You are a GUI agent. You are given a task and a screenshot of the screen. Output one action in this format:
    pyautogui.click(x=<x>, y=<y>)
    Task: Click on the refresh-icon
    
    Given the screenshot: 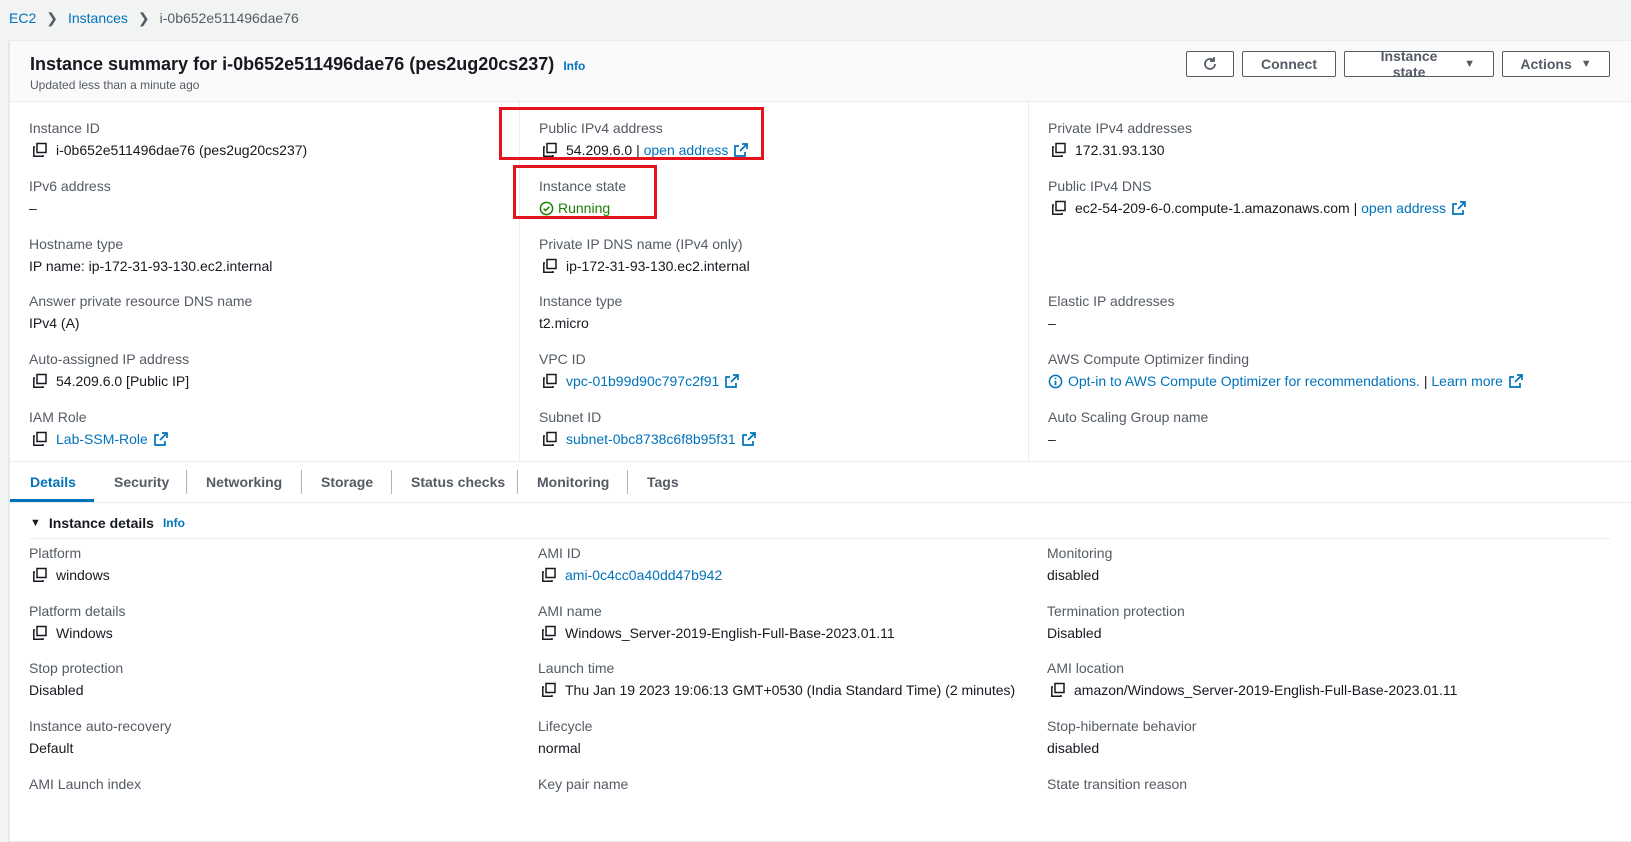 What is the action you would take?
    pyautogui.click(x=1210, y=63)
    